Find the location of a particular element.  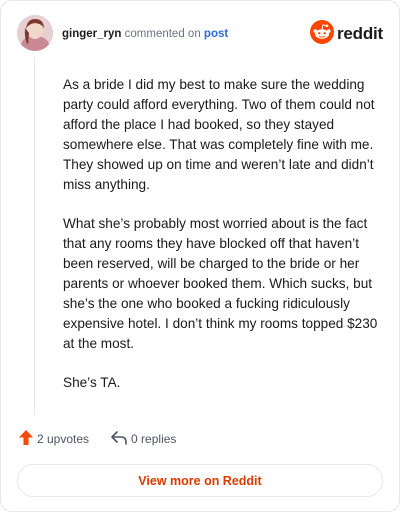

upvote-count: 2 upvotes is located at coordinates (63, 439).